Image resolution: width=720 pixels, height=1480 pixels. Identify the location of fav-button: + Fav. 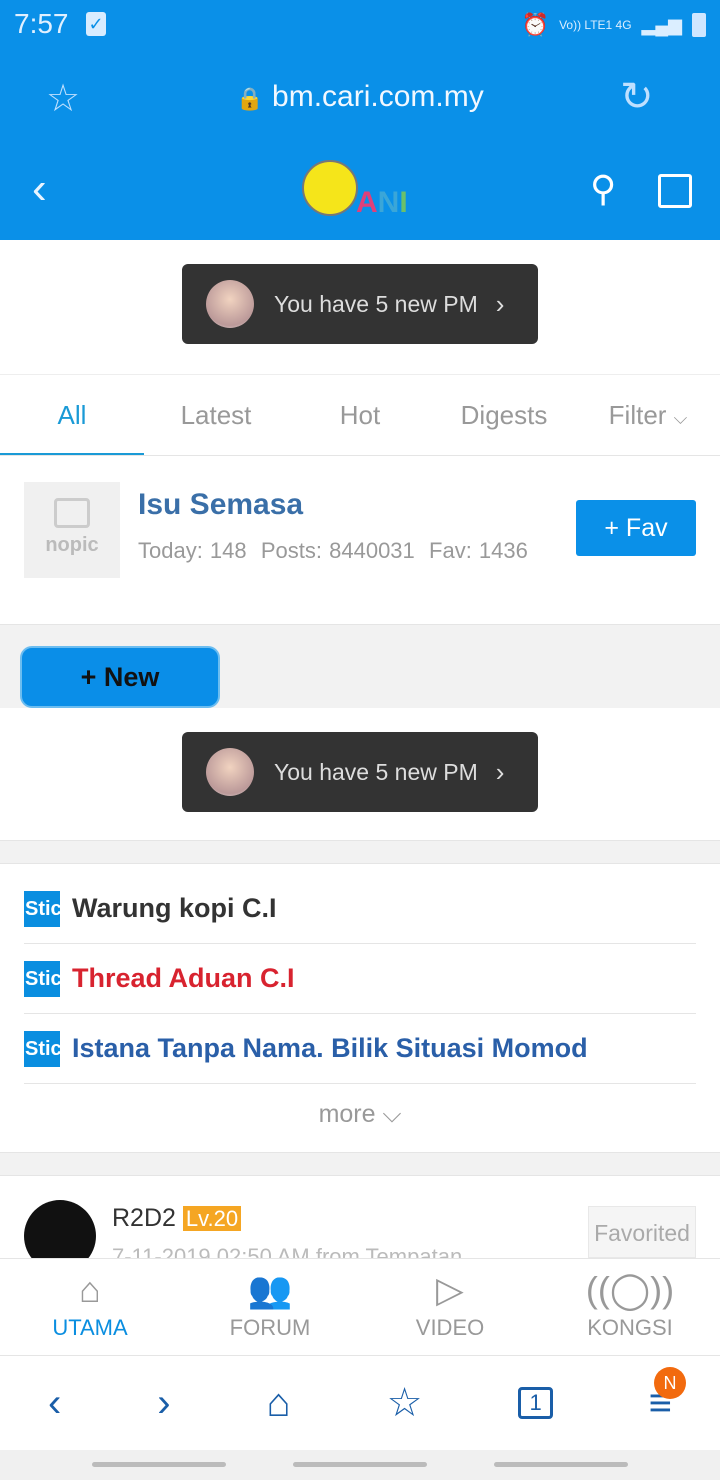
(636, 528).